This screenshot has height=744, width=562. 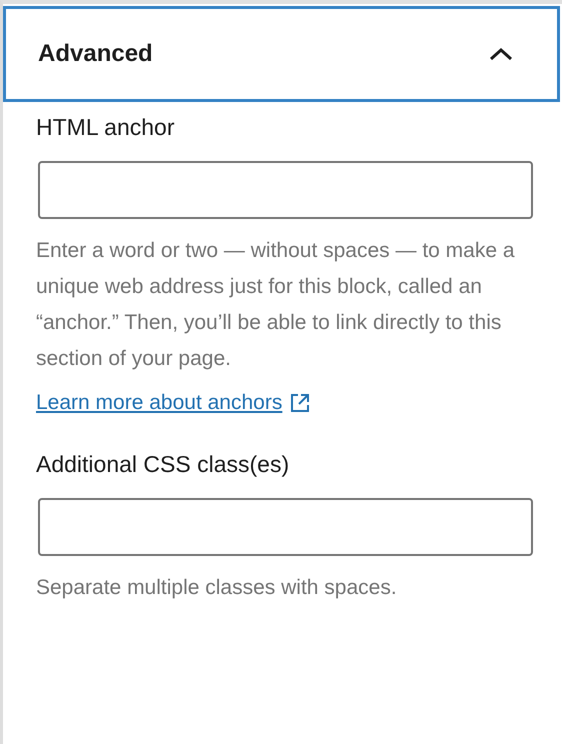 What do you see at coordinates (216, 588) in the screenshot?
I see `help-text: Separate multiple classes with spaces.` at bounding box center [216, 588].